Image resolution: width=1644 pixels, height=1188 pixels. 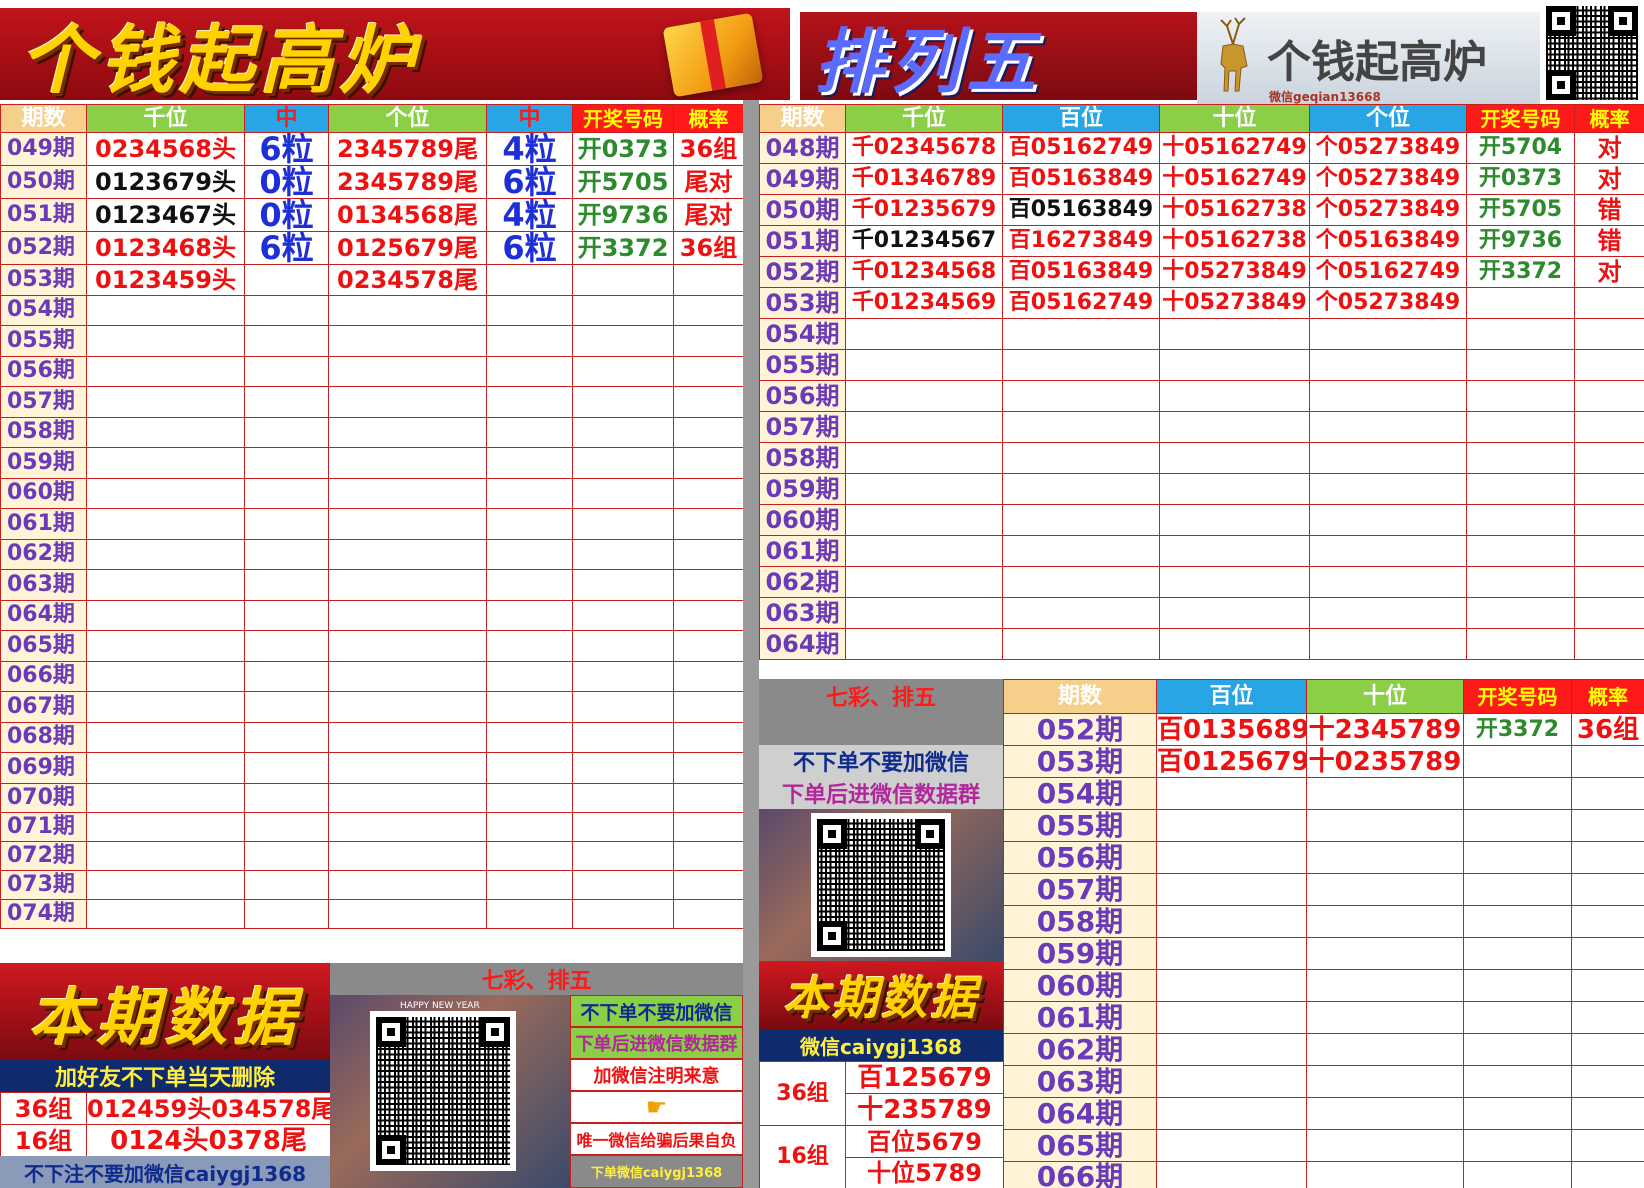 I want to click on right-bottom-group-2-value-2: 十位5789, so click(x=924, y=1172).